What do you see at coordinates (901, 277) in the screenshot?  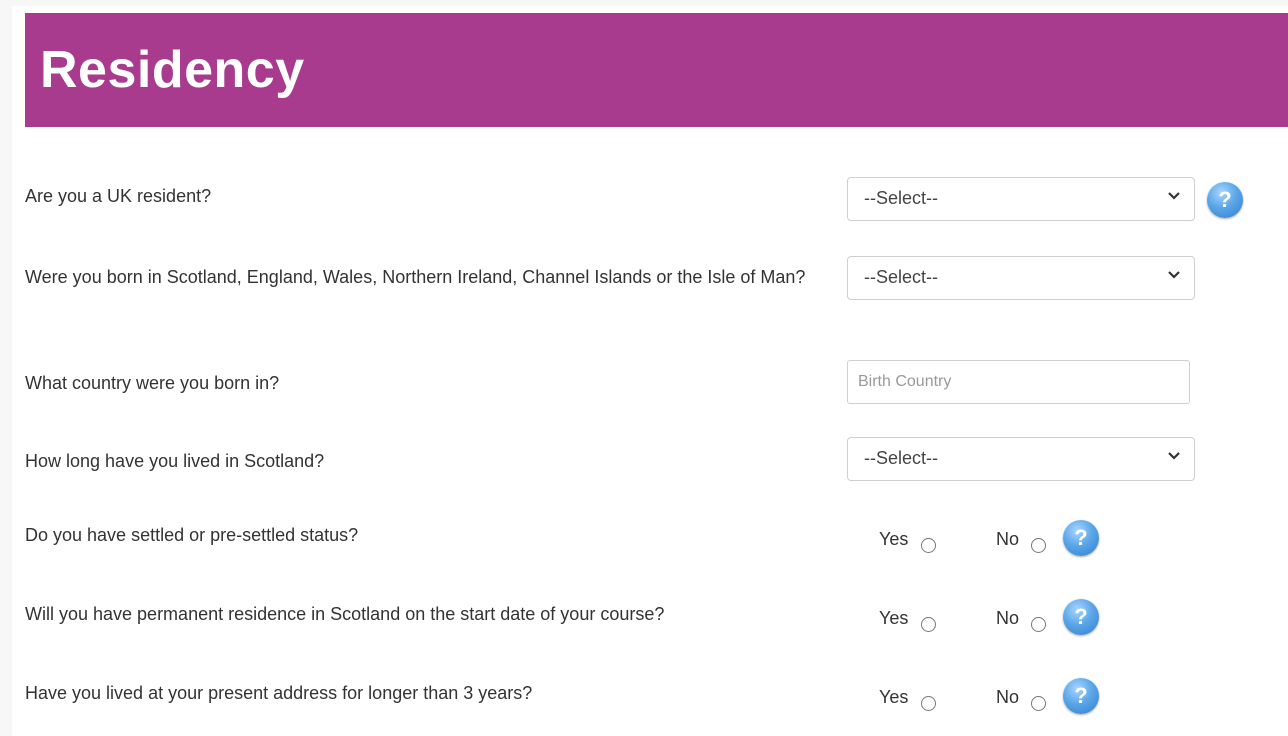 I see `born-uk-select-value: --Select--` at bounding box center [901, 277].